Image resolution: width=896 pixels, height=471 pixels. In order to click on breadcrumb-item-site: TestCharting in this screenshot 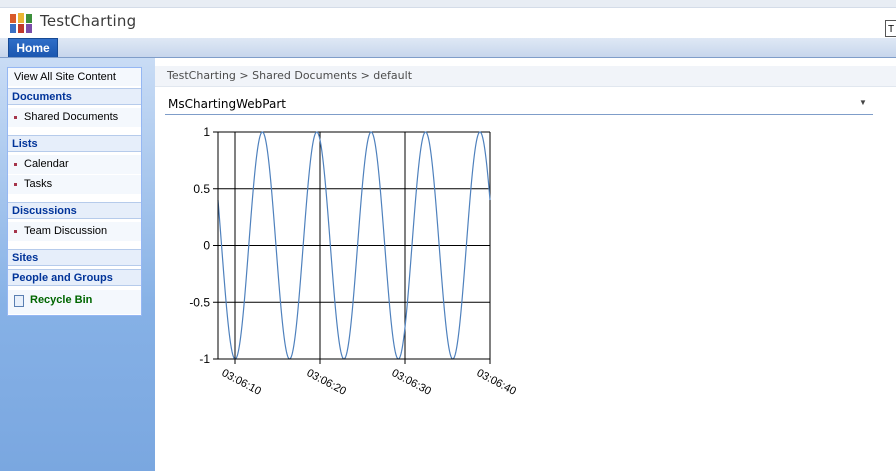, I will do `click(201, 75)`.